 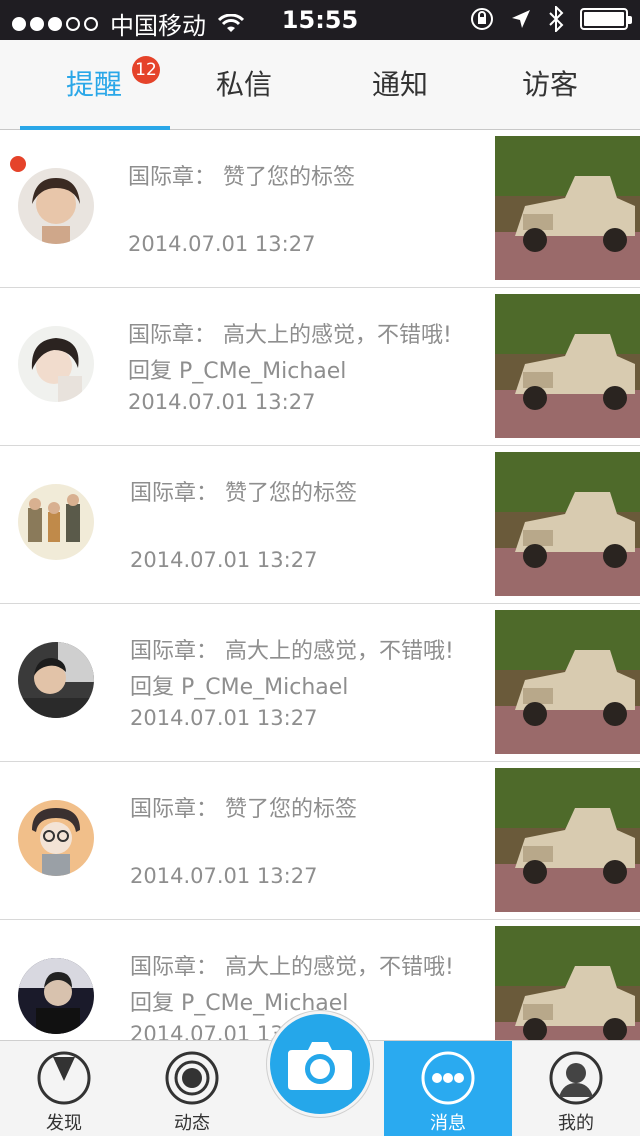 I want to click on tab-reminders: 提醒 12, so click(x=94, y=85).